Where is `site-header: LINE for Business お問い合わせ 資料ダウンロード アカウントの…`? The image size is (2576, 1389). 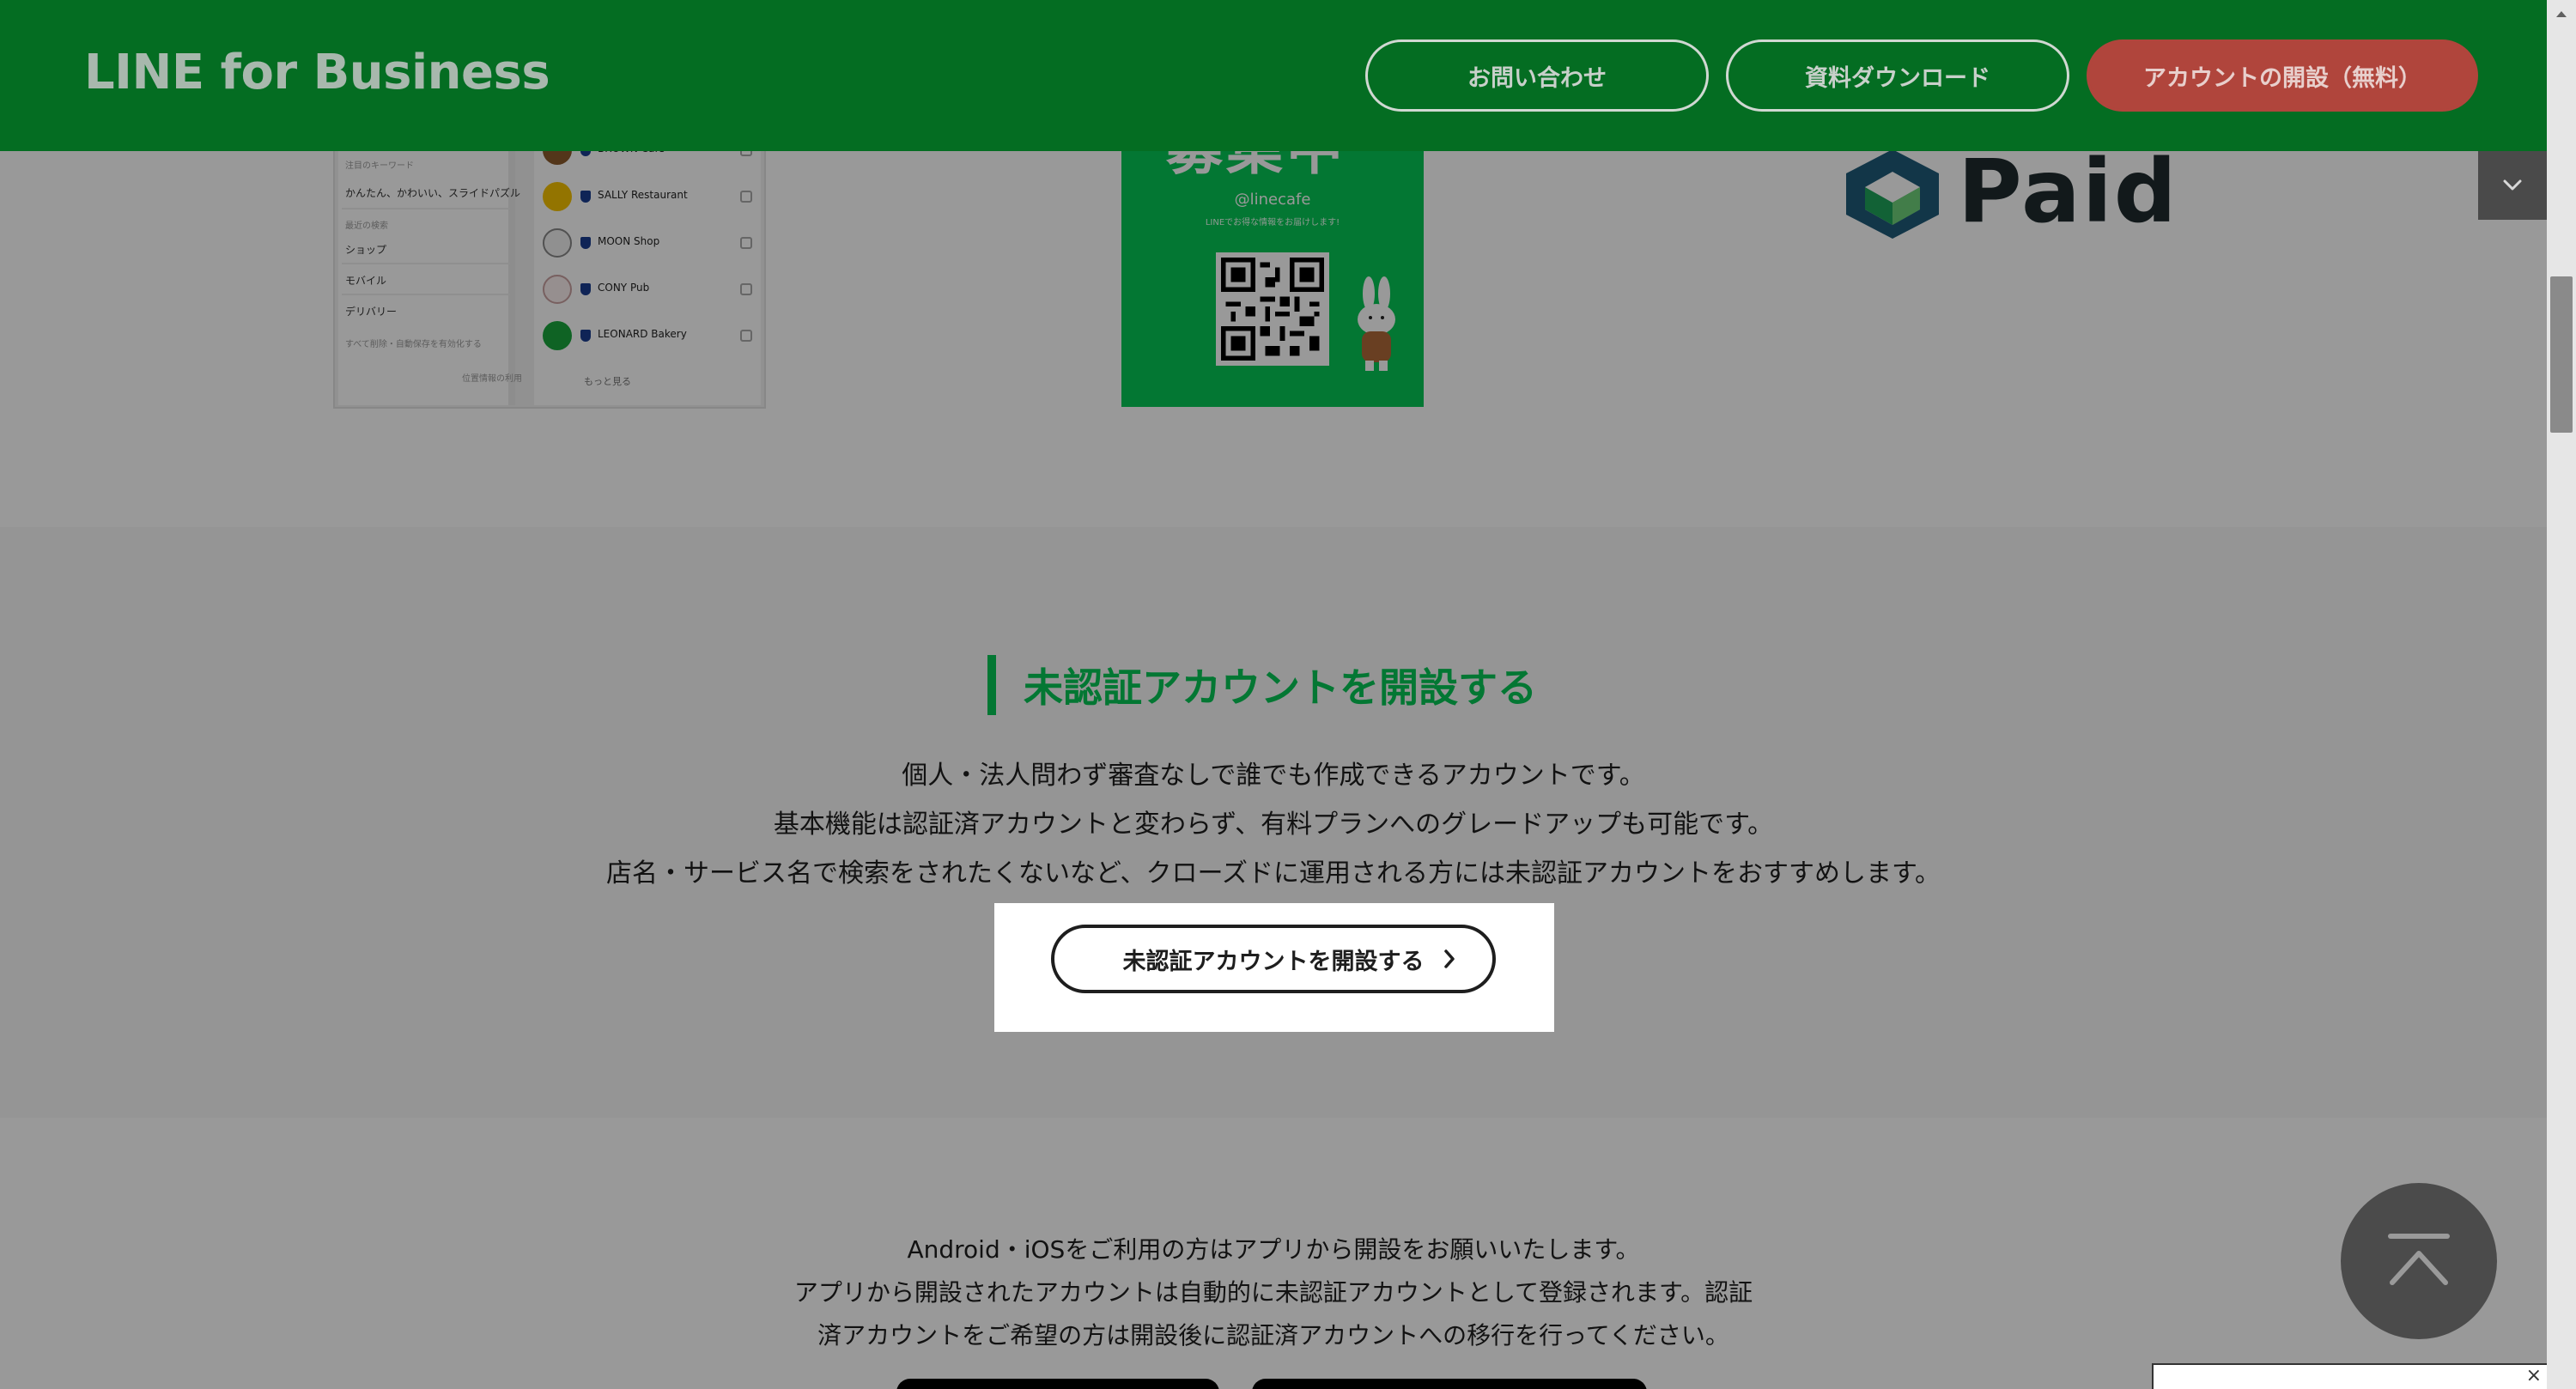 site-header: LINE for Business お問い合わせ 資料ダウンロード アカウントの… is located at coordinates (1273, 76).